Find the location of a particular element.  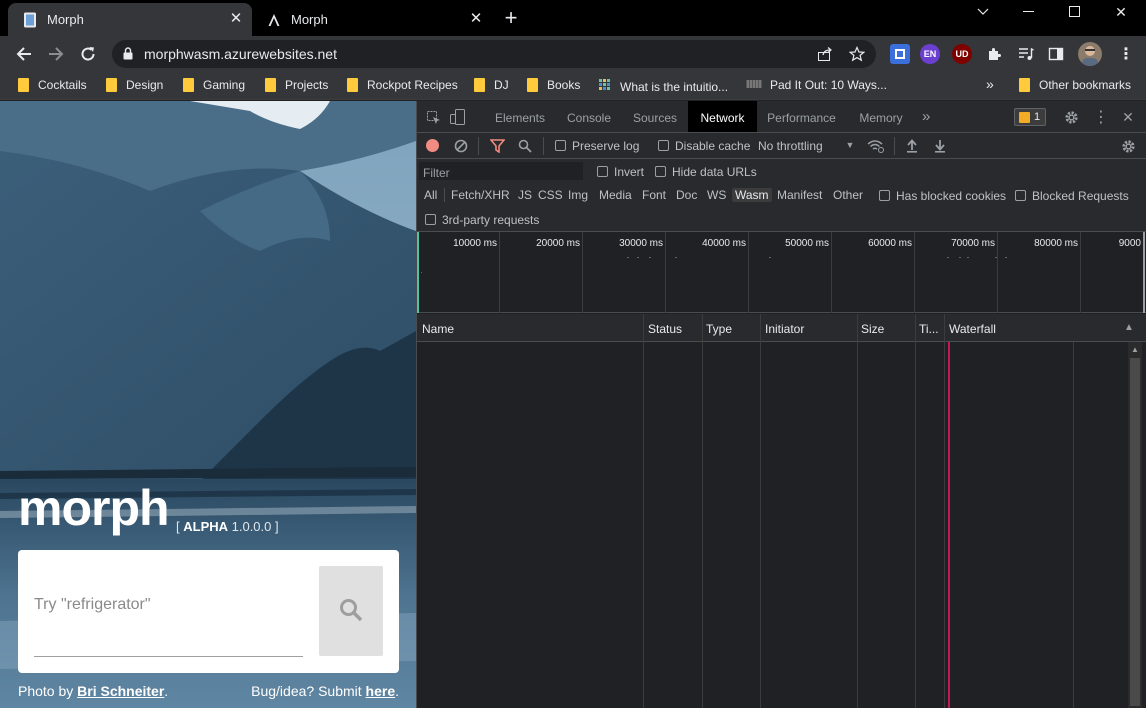

device-toolbar-icon is located at coordinates (458, 117).